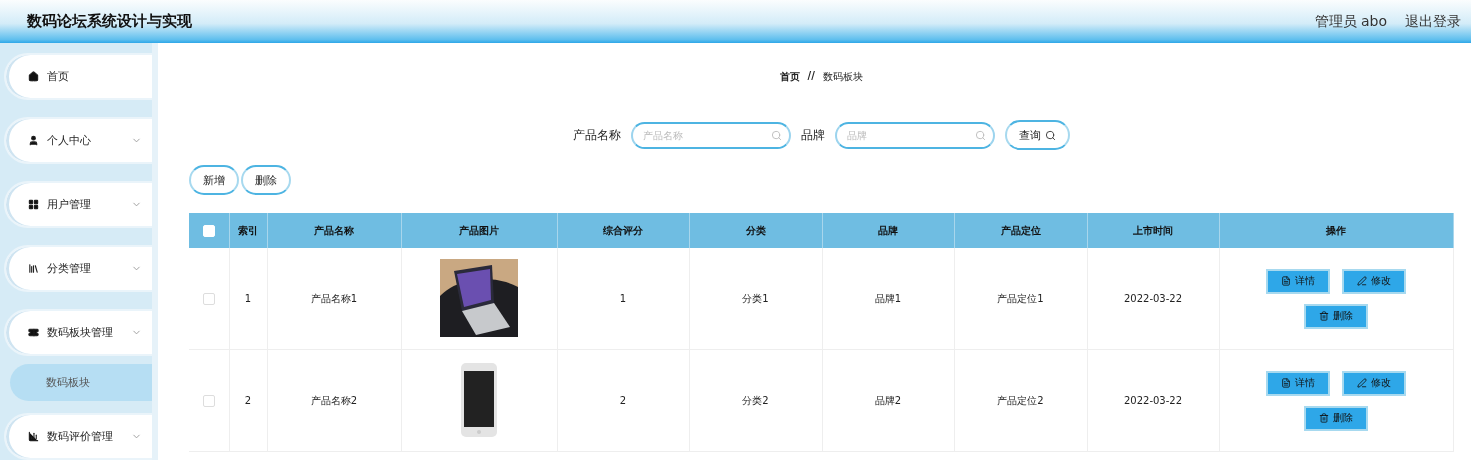 This screenshot has width=1471, height=460. Describe the element at coordinates (1020, 298) in the screenshot. I see `table-cell: 产品定位1` at that location.